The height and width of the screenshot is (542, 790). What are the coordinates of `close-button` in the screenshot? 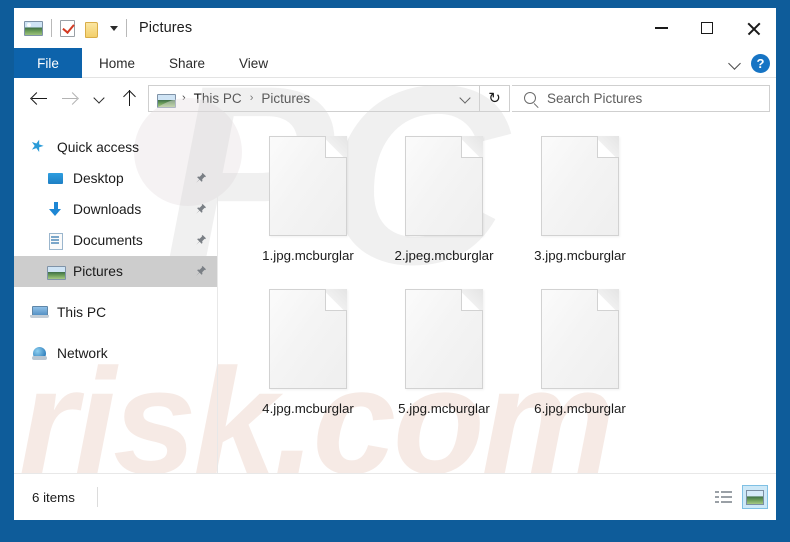 It's located at (753, 28).